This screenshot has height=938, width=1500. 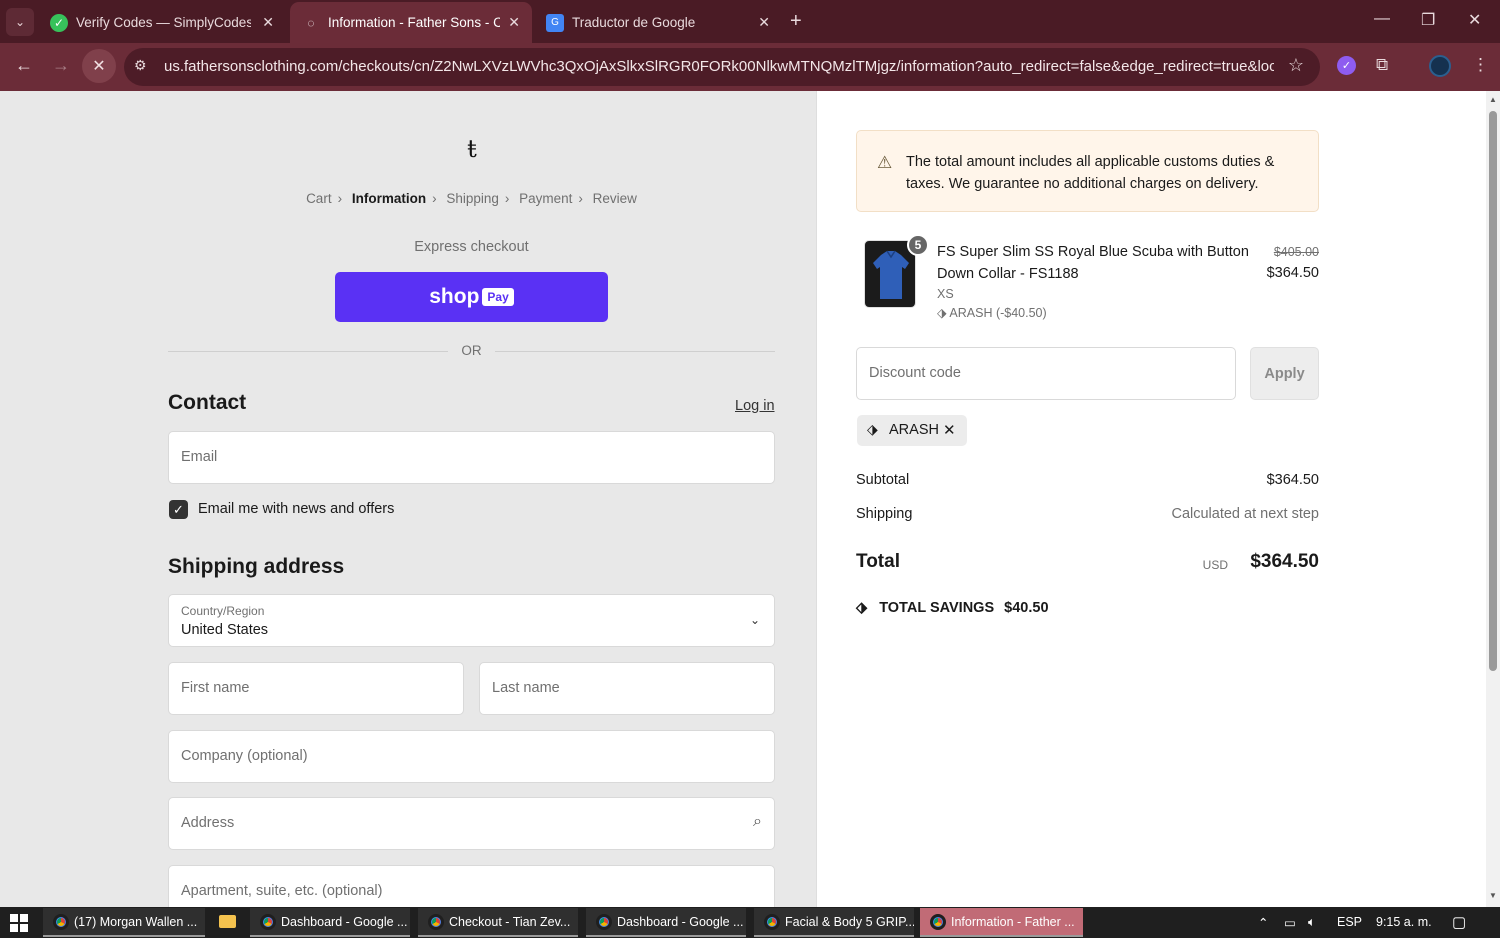 I want to click on product-discount: ⬗ ARASH (-$40.50), so click(x=992, y=312).